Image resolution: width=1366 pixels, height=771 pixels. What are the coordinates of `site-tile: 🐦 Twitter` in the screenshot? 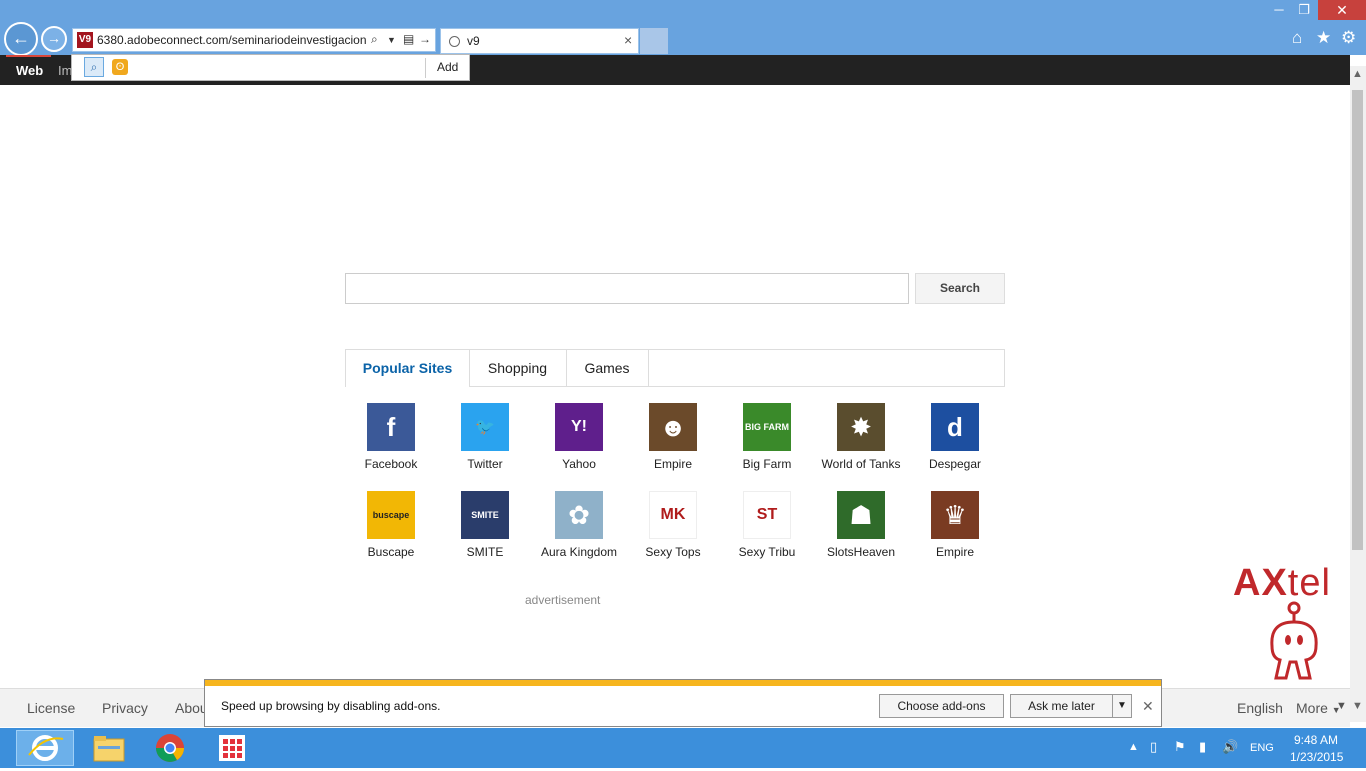 It's located at (485, 438).